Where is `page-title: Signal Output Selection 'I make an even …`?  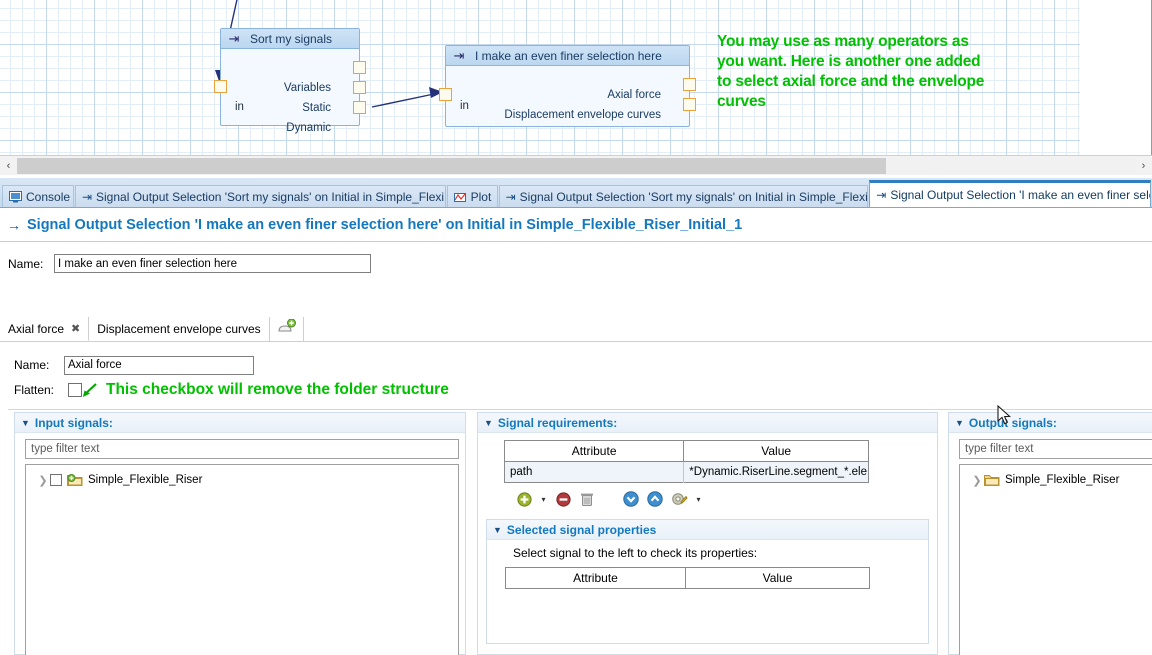 page-title: Signal Output Selection 'I make an even … is located at coordinates (385, 224).